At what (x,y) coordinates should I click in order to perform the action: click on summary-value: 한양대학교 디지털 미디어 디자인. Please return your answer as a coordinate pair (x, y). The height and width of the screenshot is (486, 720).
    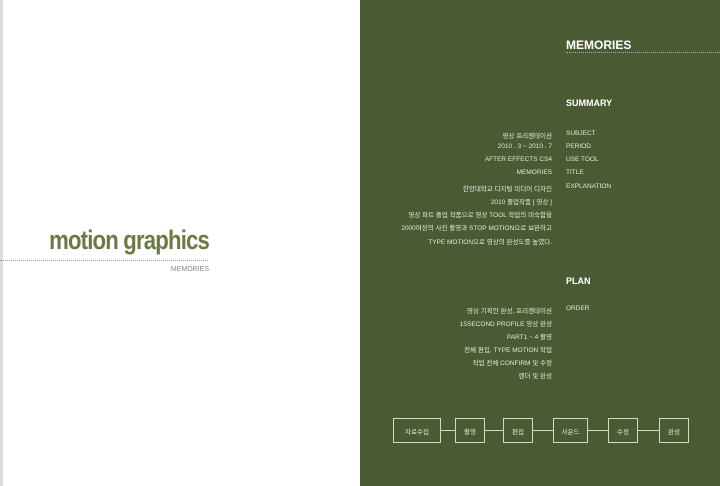
    Looking at the image, I should click on (507, 189).